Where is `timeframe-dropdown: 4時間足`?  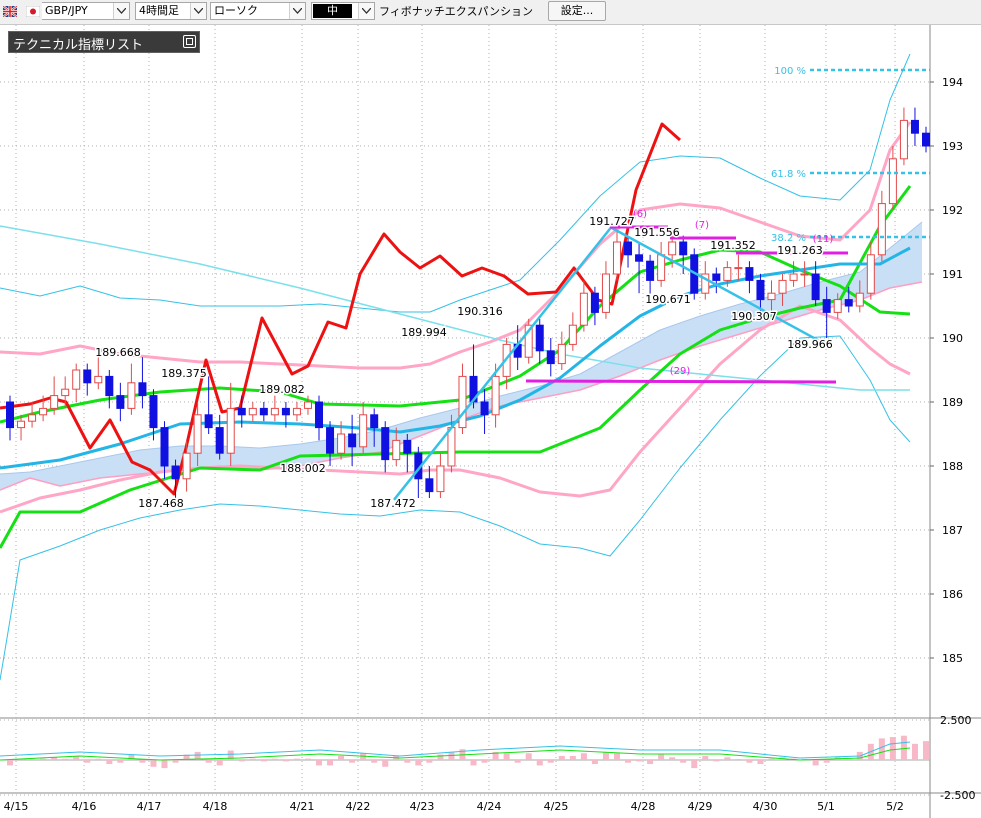
timeframe-dropdown: 4時間足 is located at coordinates (171, 11).